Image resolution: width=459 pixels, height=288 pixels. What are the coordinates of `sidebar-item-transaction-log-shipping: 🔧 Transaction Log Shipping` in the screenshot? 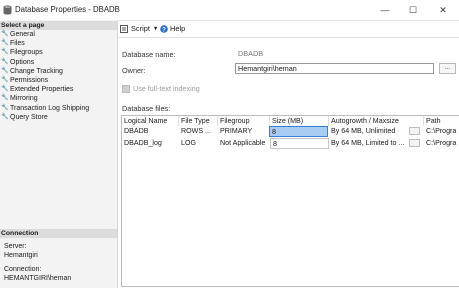 It's located at (45, 108).